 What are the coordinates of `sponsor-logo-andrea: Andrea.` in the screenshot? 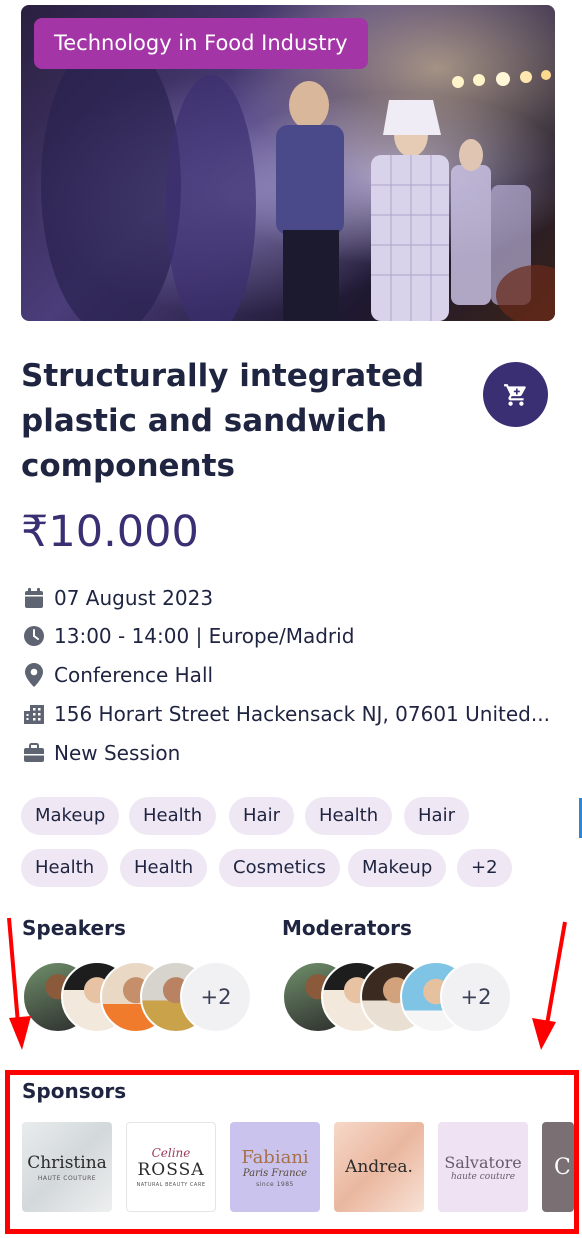 It's located at (379, 1167).